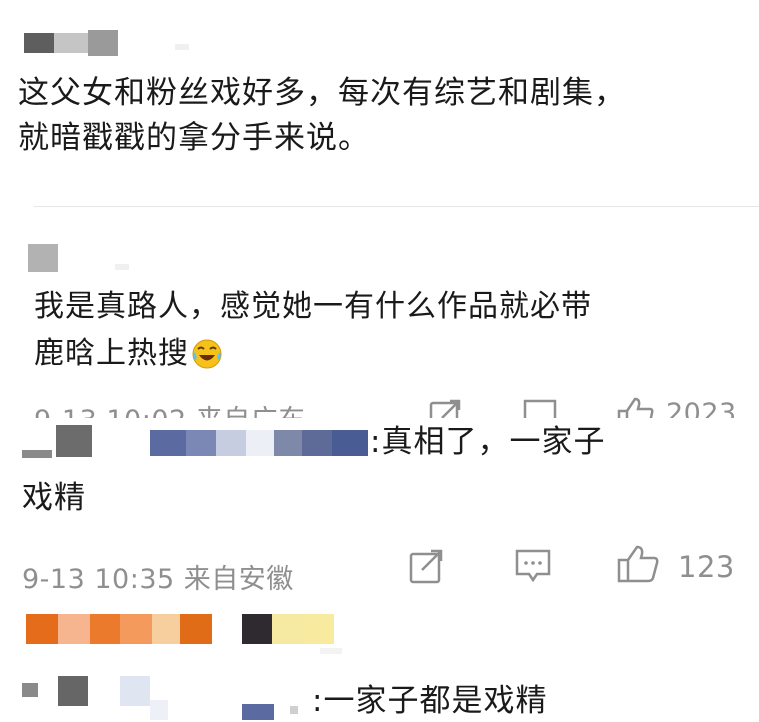 The width and height of the screenshot is (759, 722). I want to click on comment-meta: 9-13 10:02 来自广东, so click(170, 408).